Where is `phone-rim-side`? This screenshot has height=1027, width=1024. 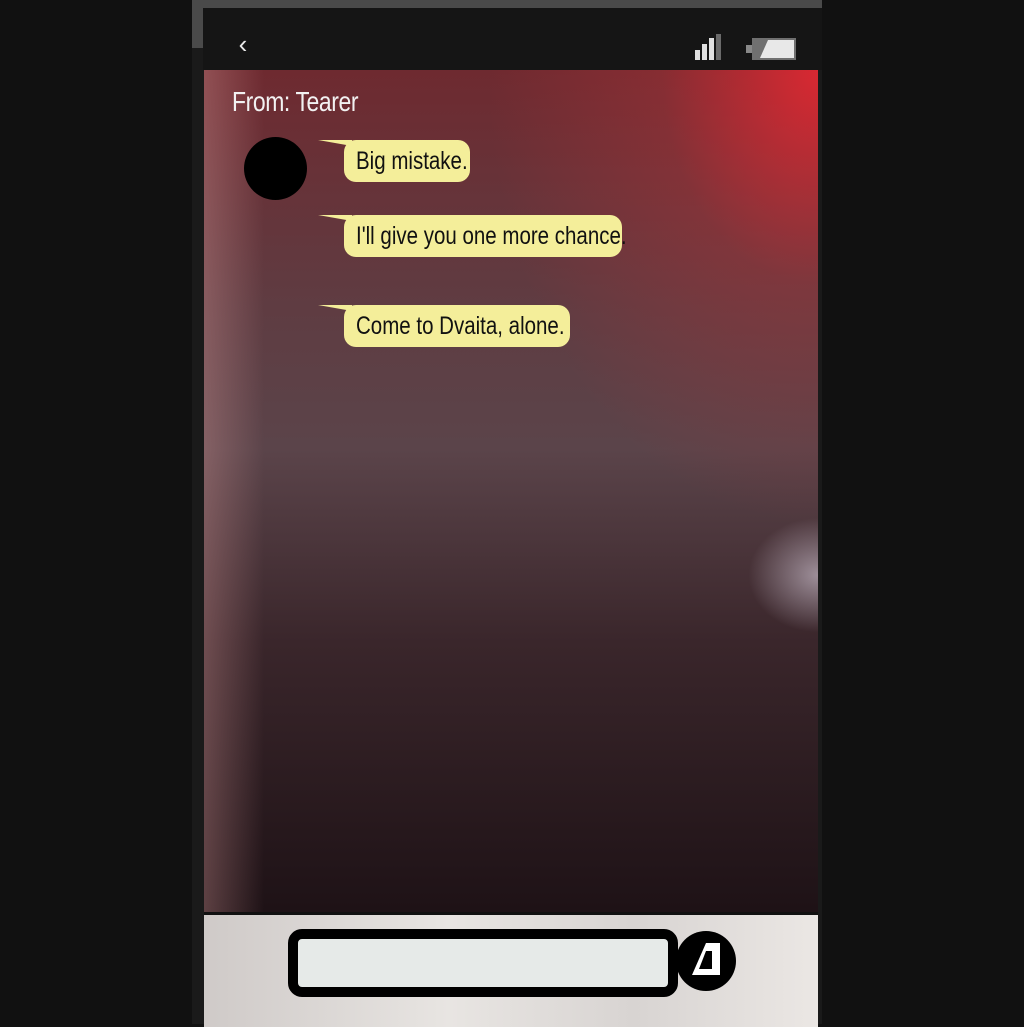 phone-rim-side is located at coordinates (197, 24).